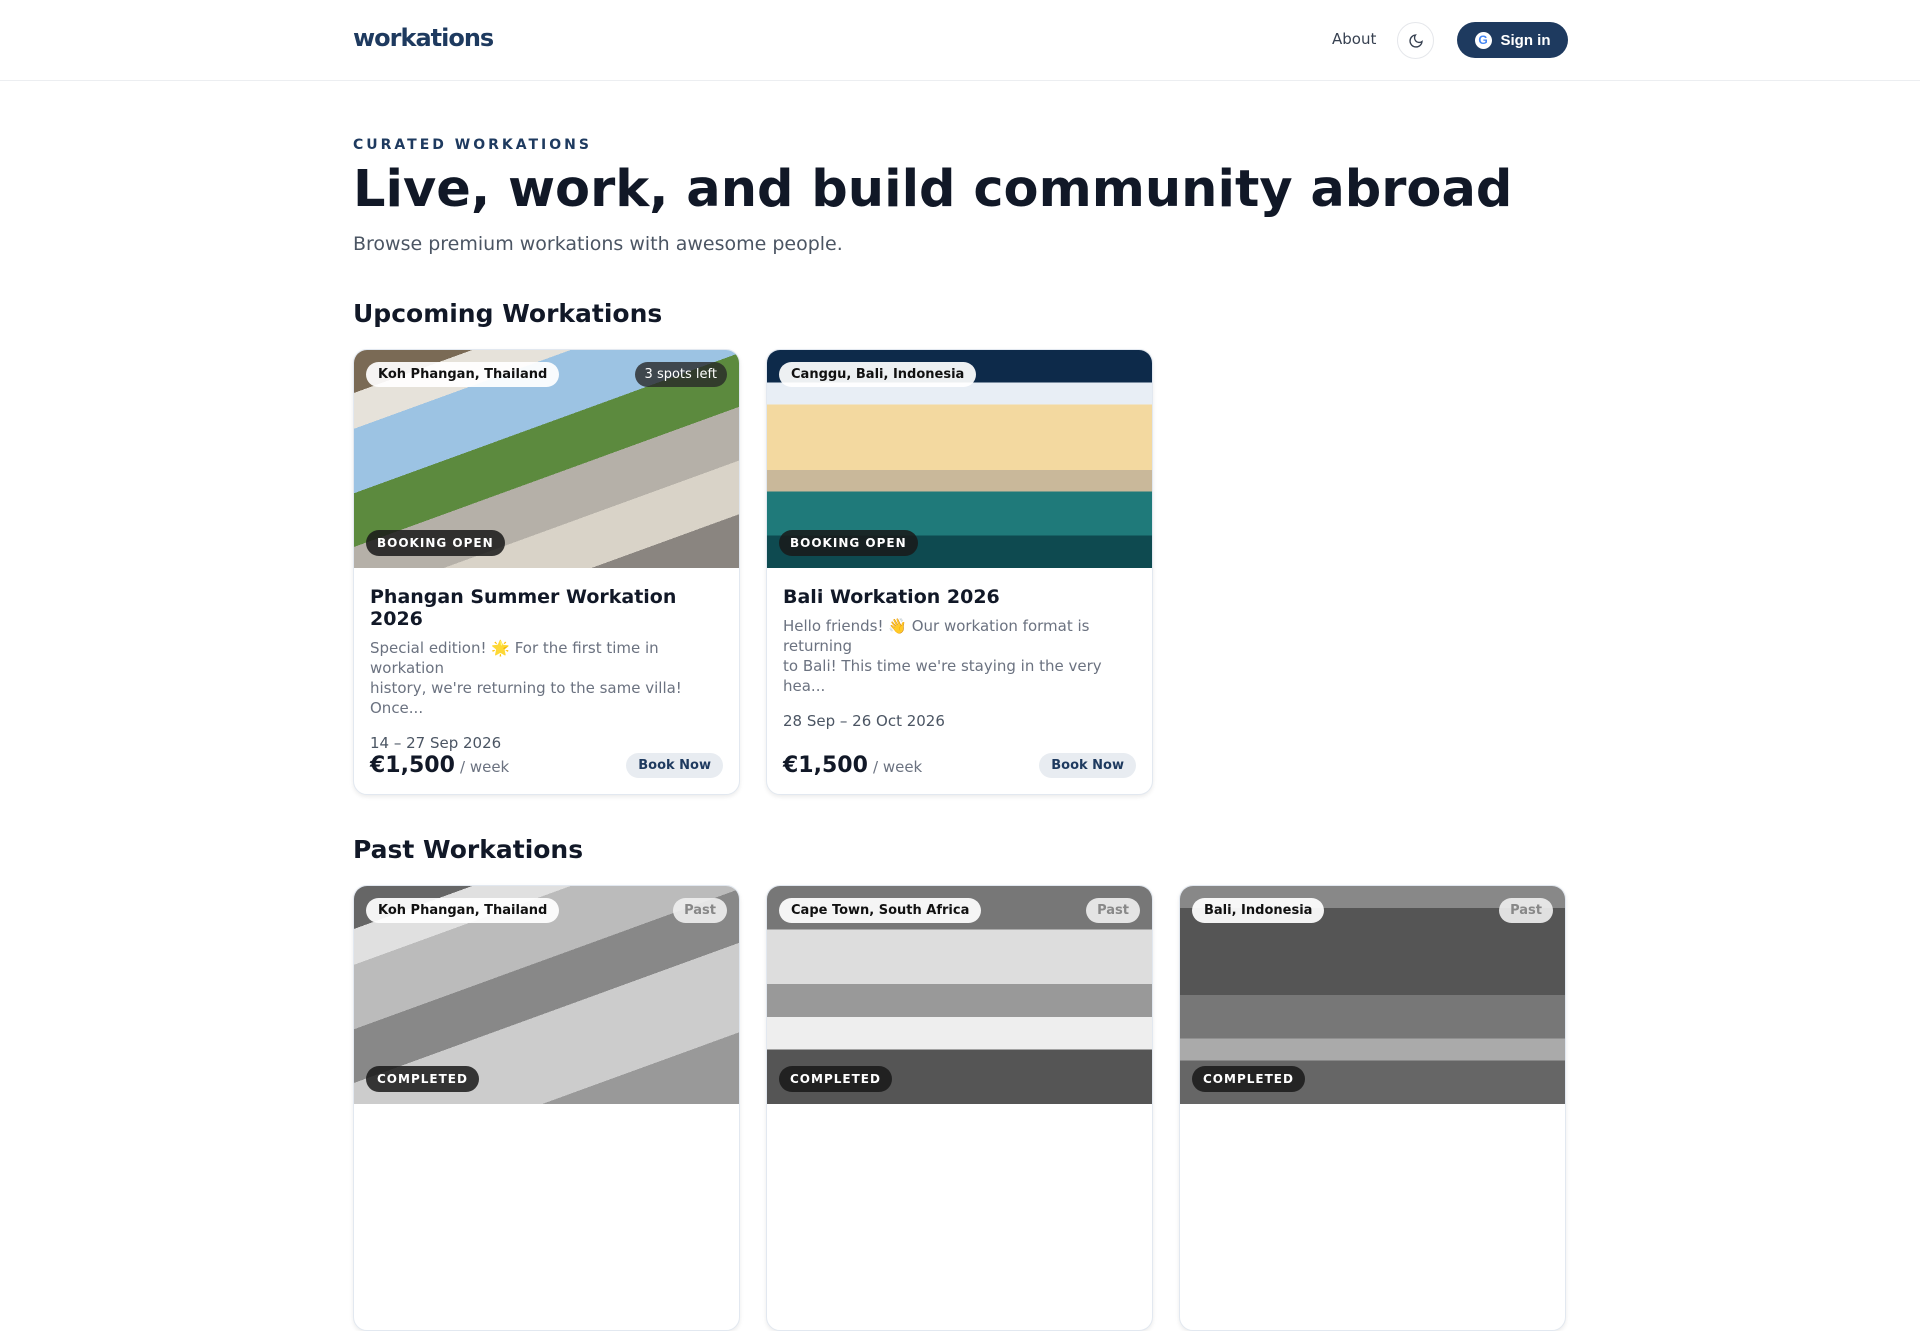 Image resolution: width=1920 pixels, height=1331 pixels. What do you see at coordinates (472, 145) in the screenshot?
I see `eyebrow: CURATED WORKATIONS` at bounding box center [472, 145].